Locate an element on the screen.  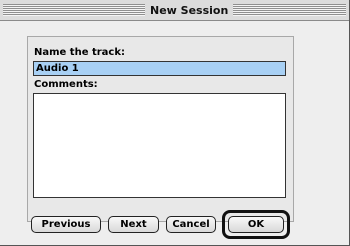
next-button: Next is located at coordinates (133, 224).